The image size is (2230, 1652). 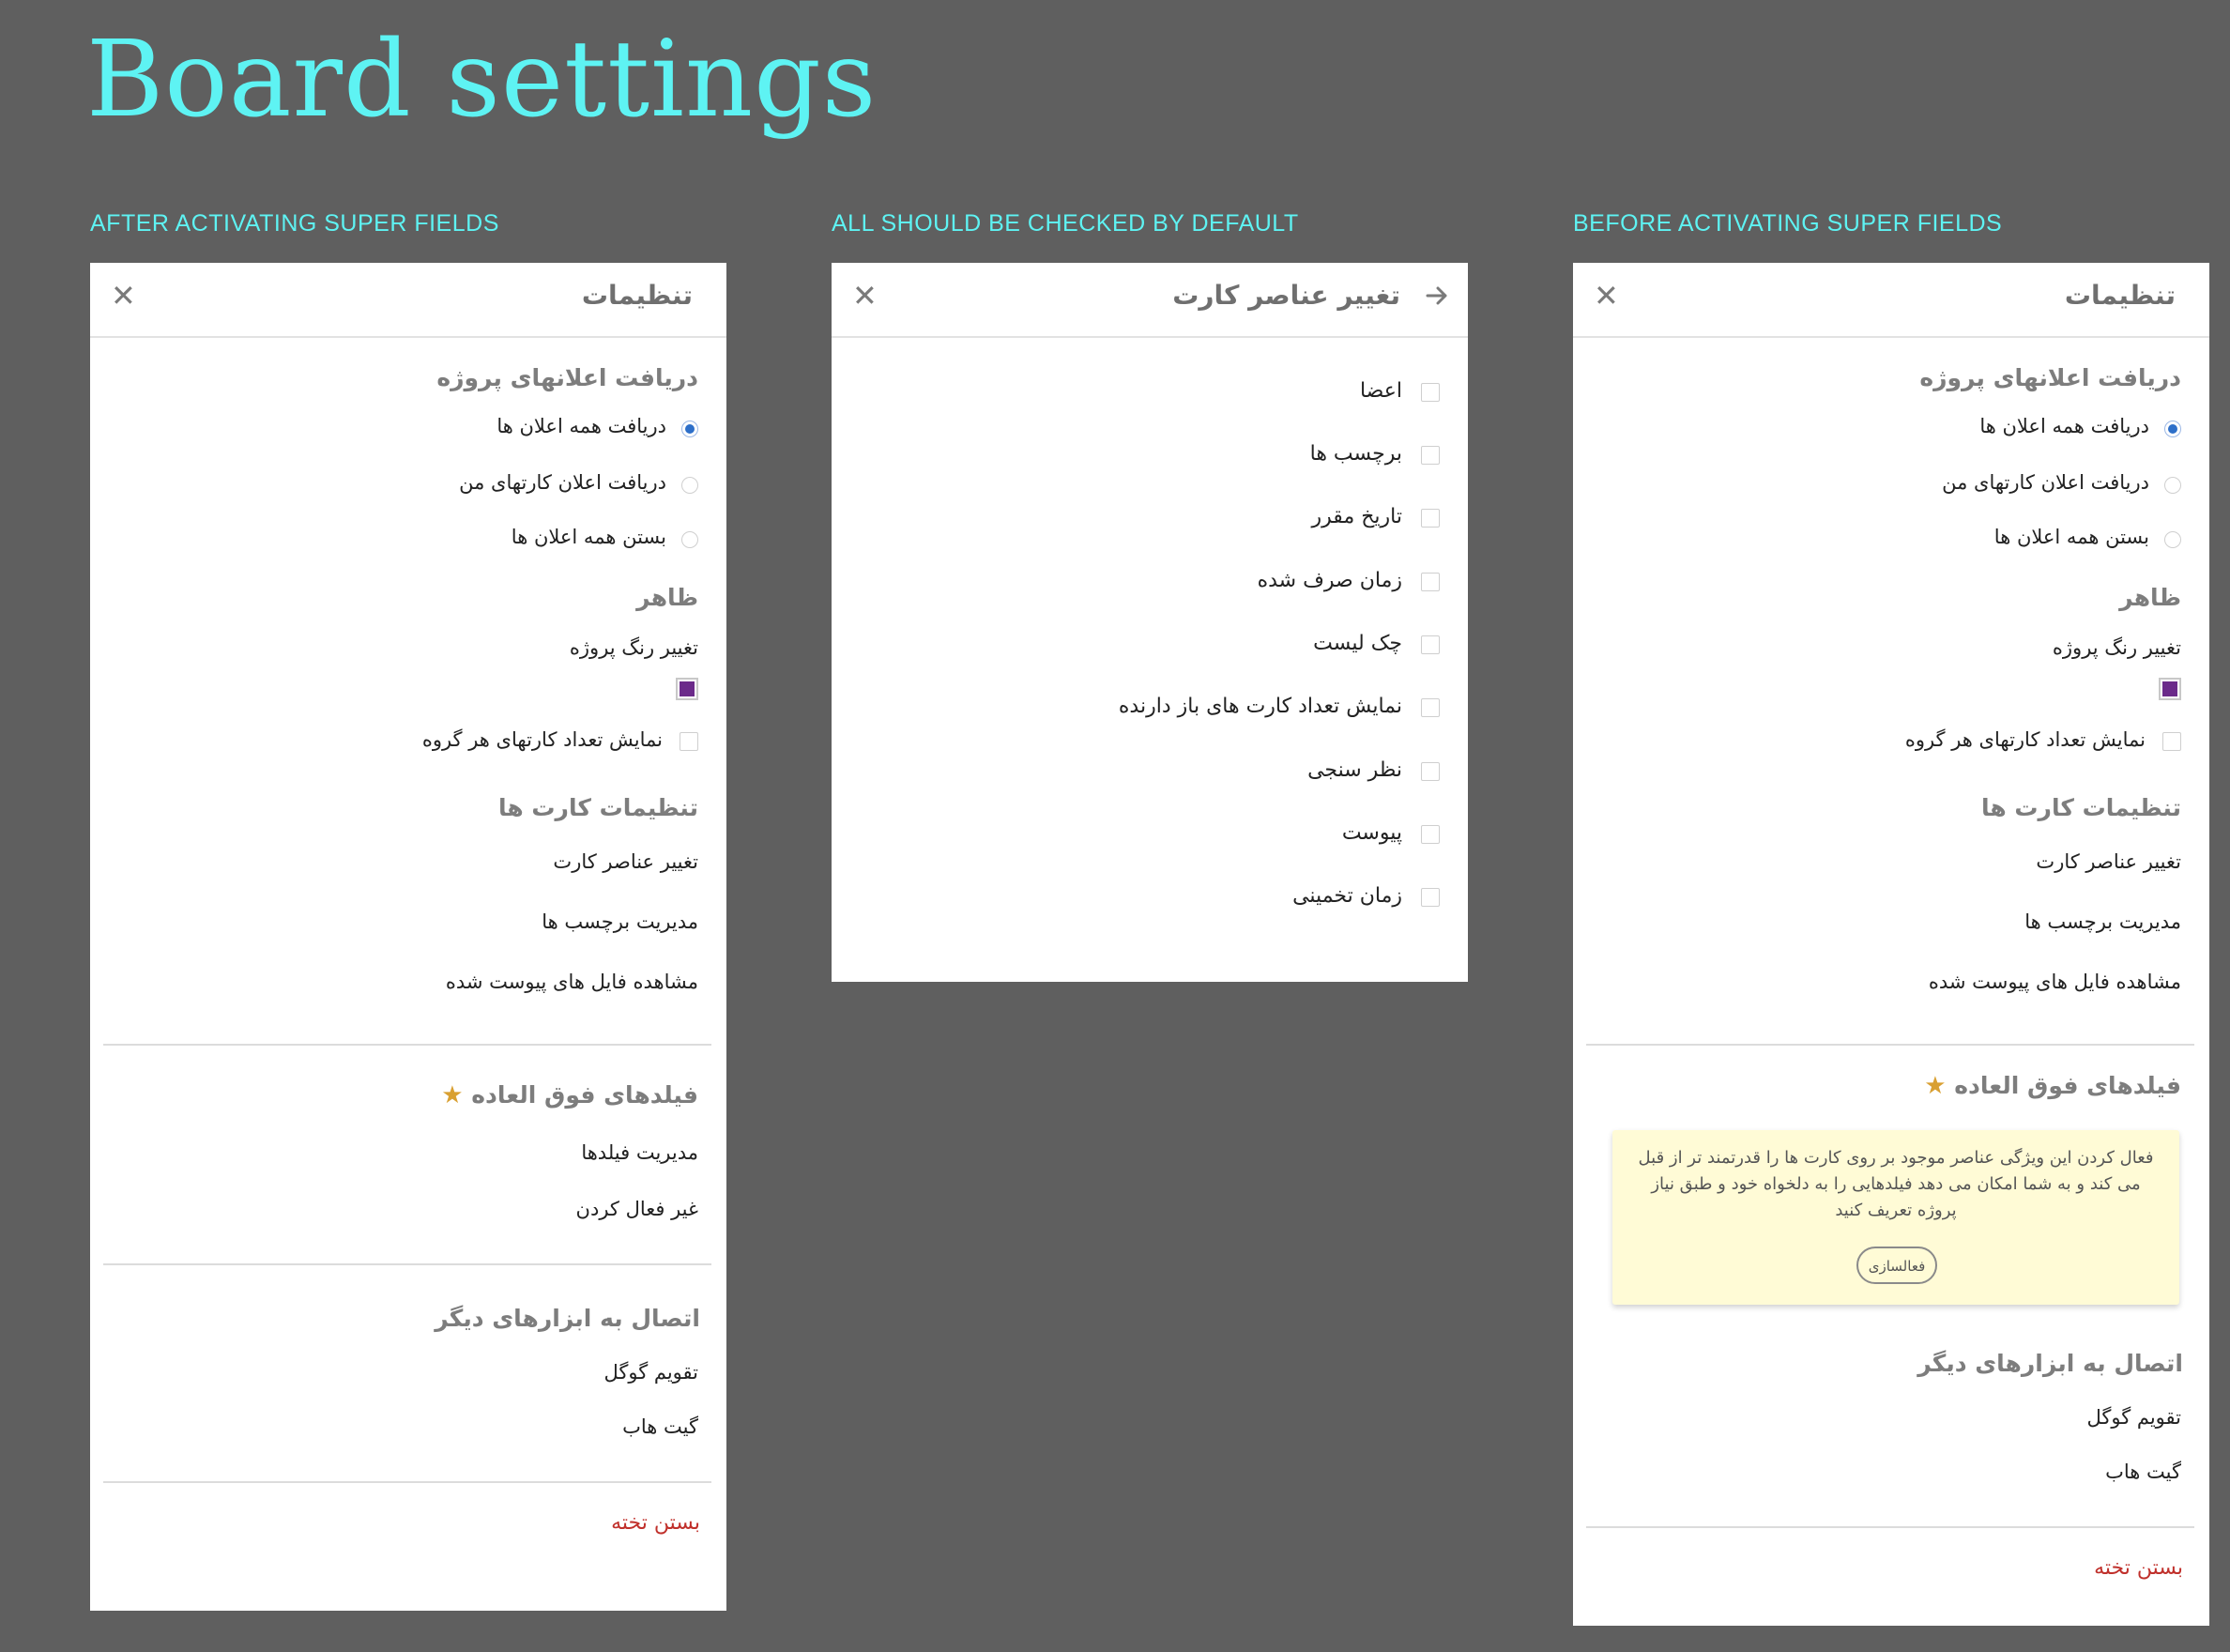 What do you see at coordinates (1430, 897) in the screenshot?
I see `element-estimate-checkbox` at bounding box center [1430, 897].